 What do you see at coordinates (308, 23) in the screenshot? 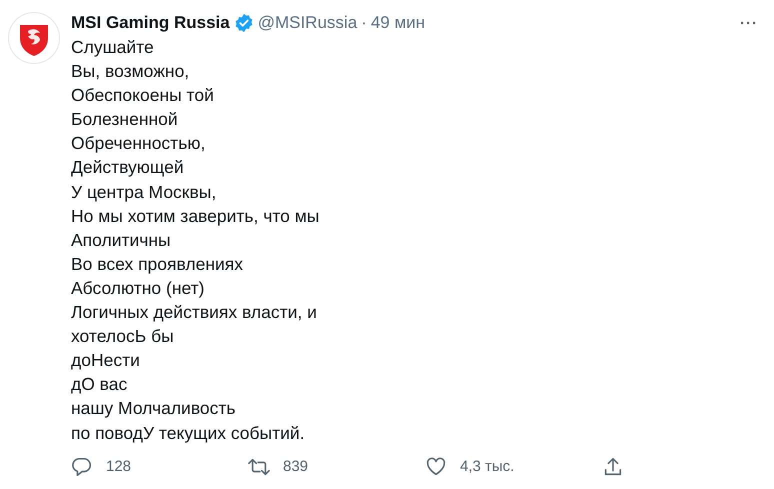
I see `user-handle: @MSIRussia` at bounding box center [308, 23].